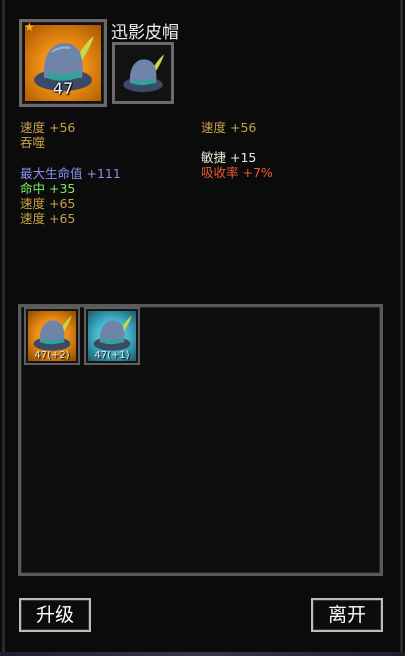 The image size is (405, 656). What do you see at coordinates (52, 336) in the screenshot?
I see `inventory-slot: 47(+2)` at bounding box center [52, 336].